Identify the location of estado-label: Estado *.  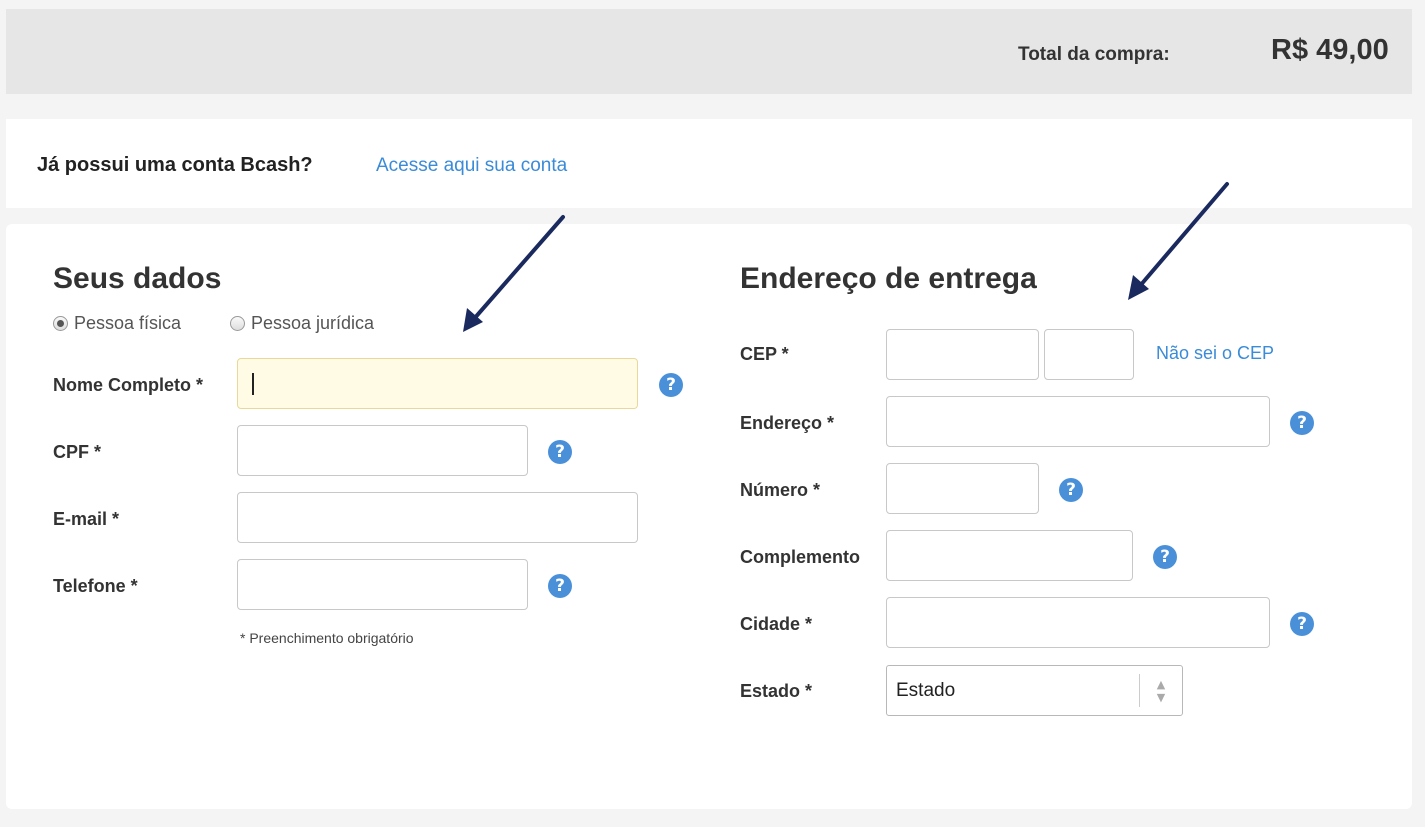
(776, 691).